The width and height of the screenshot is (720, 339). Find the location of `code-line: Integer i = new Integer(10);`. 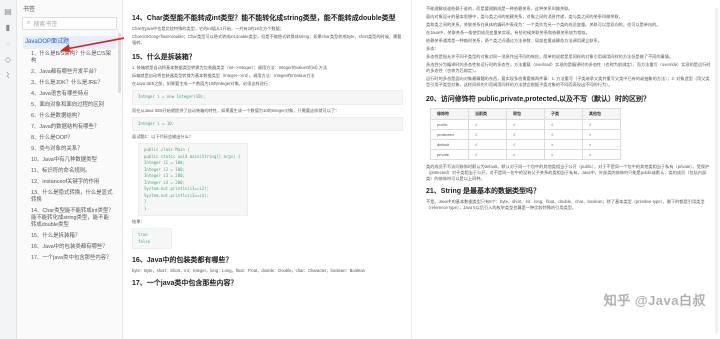

code-line: Integer i = new Integer(10); is located at coordinates (172, 96).